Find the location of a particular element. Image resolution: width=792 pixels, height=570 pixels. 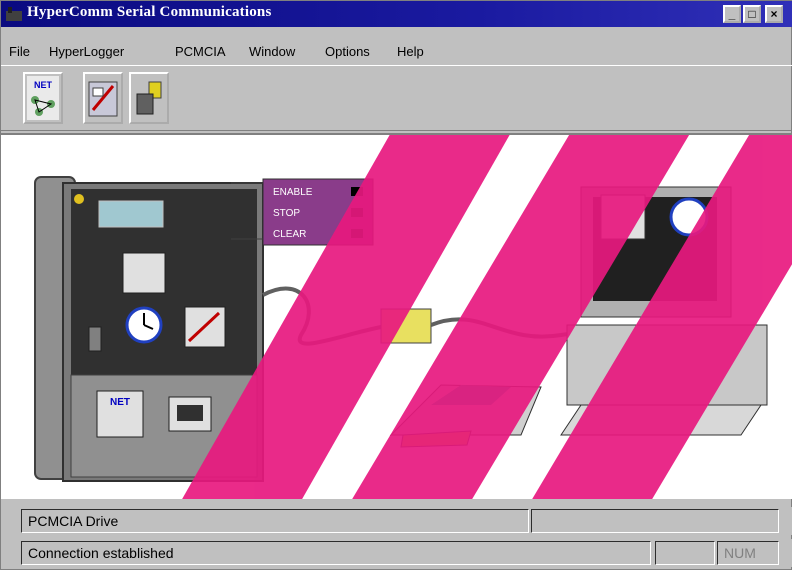

logger-toolbar-button is located at coordinates (103, 98).